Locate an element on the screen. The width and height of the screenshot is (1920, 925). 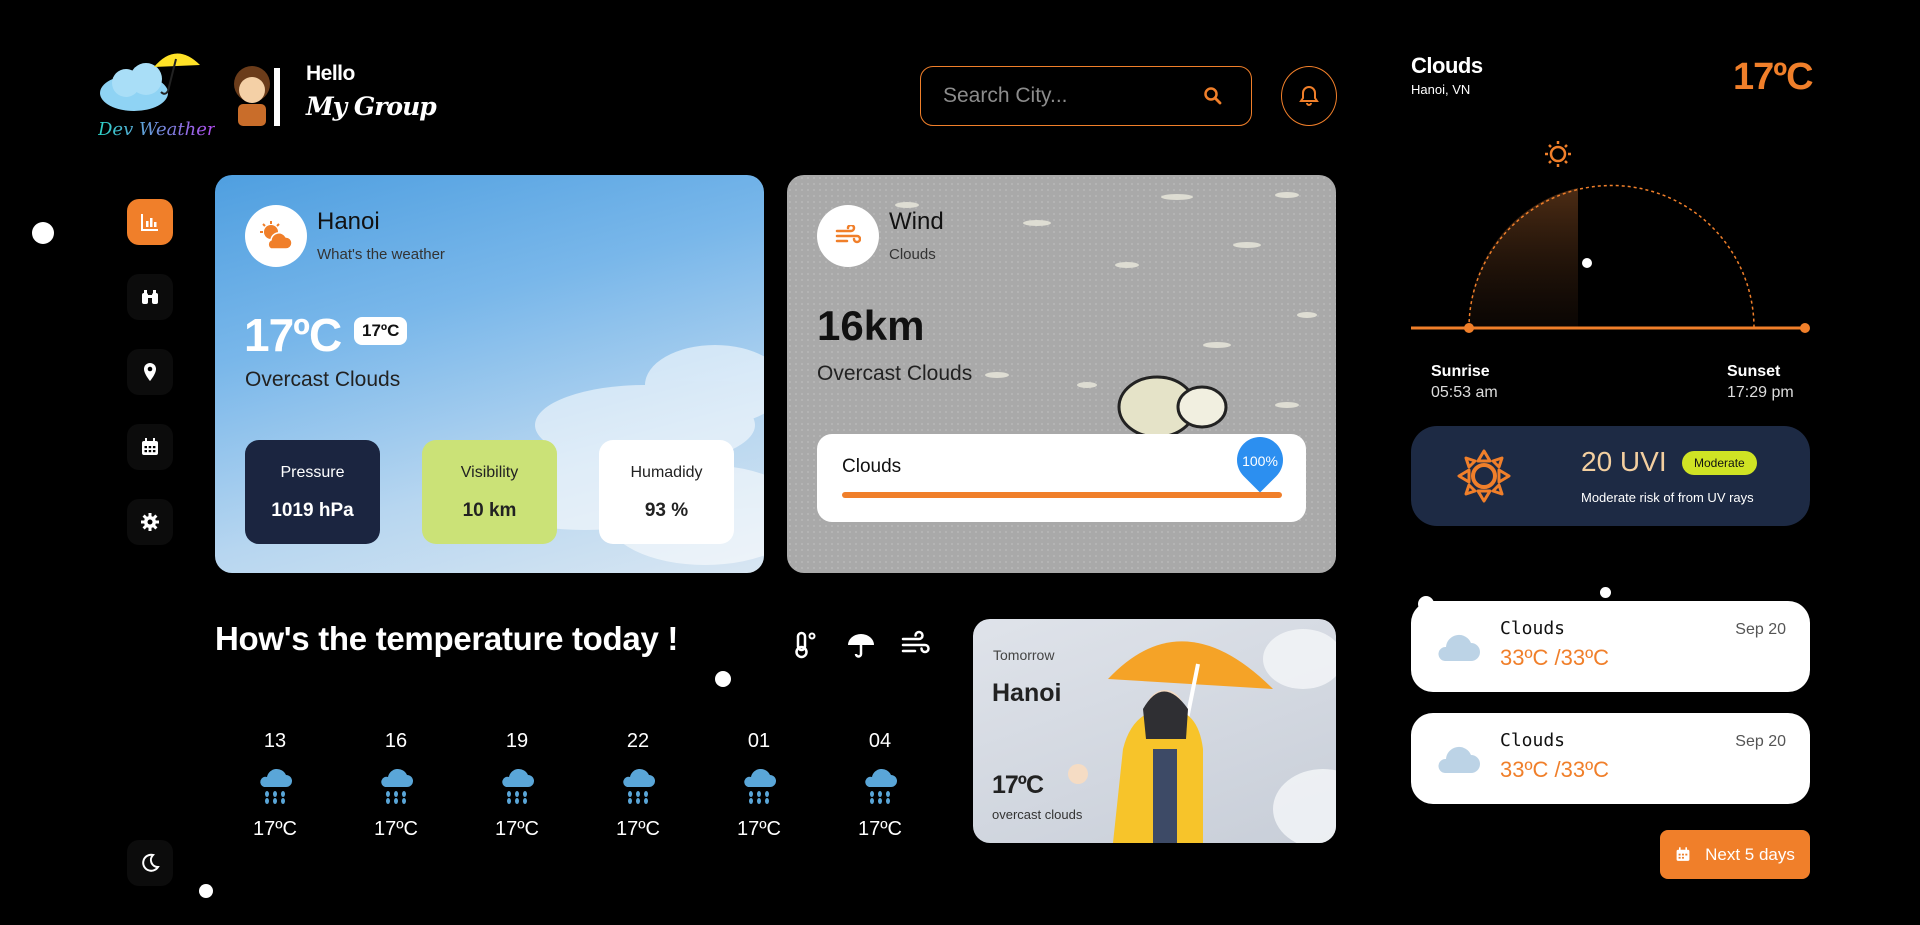
forecast-date: Sep 20 is located at coordinates (1760, 741).